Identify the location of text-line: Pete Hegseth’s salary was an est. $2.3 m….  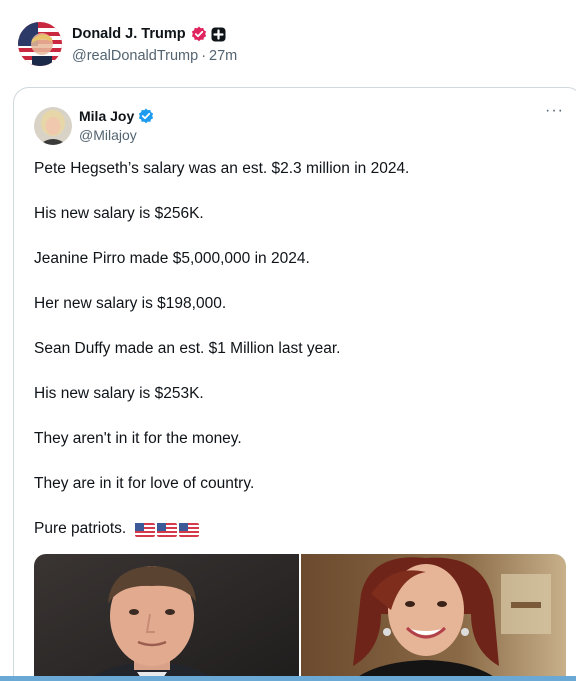
(222, 168).